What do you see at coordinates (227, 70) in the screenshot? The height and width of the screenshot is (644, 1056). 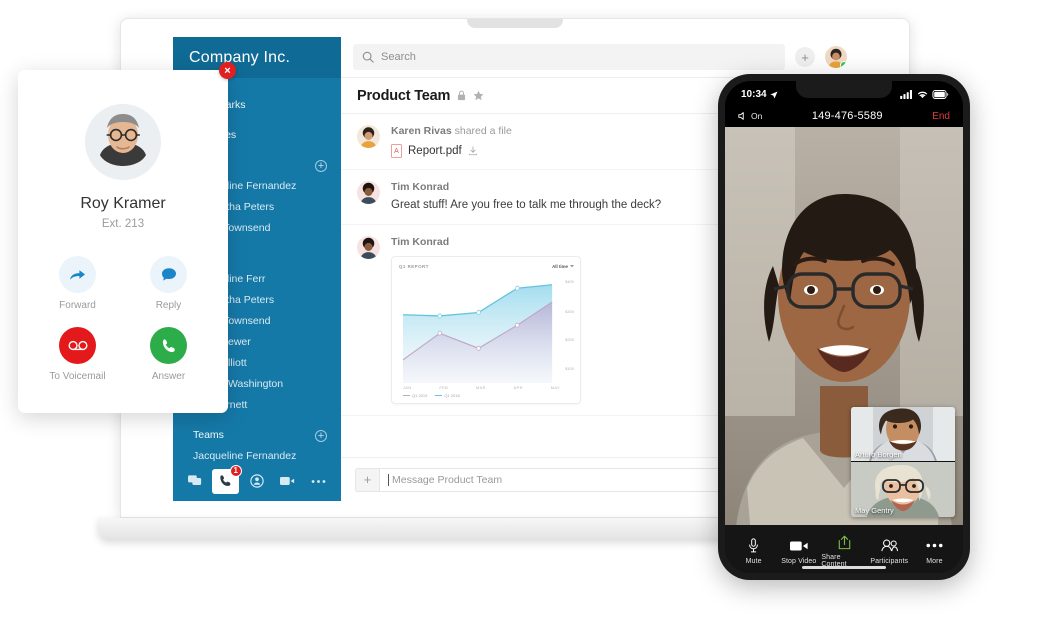 I see `close-icon: ×` at bounding box center [227, 70].